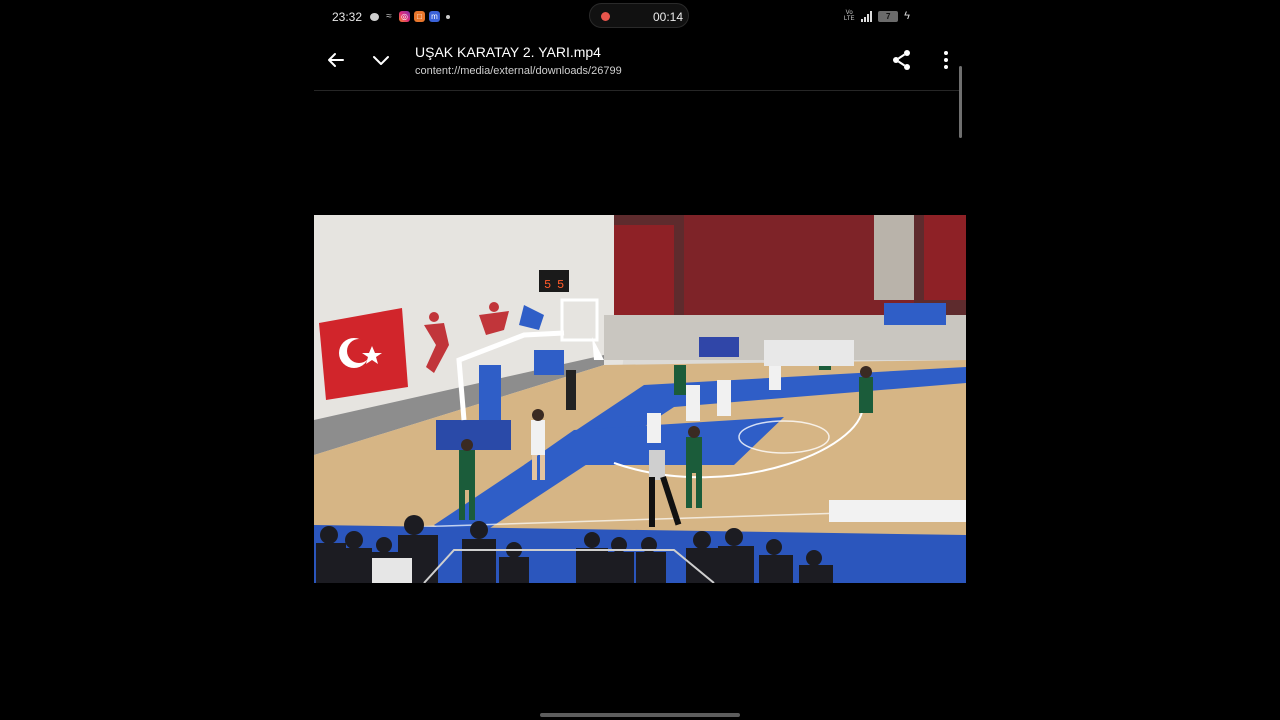  What do you see at coordinates (404, 16) in the screenshot?
I see `instagram-icon: ◎` at bounding box center [404, 16].